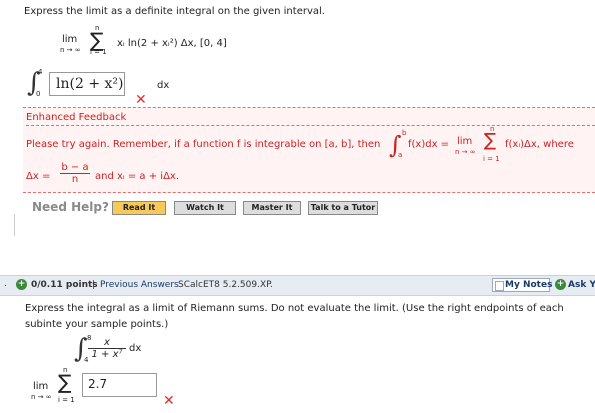  Describe the element at coordinates (40, 72) in the screenshot. I see `q1-upper-limit: 4` at that location.